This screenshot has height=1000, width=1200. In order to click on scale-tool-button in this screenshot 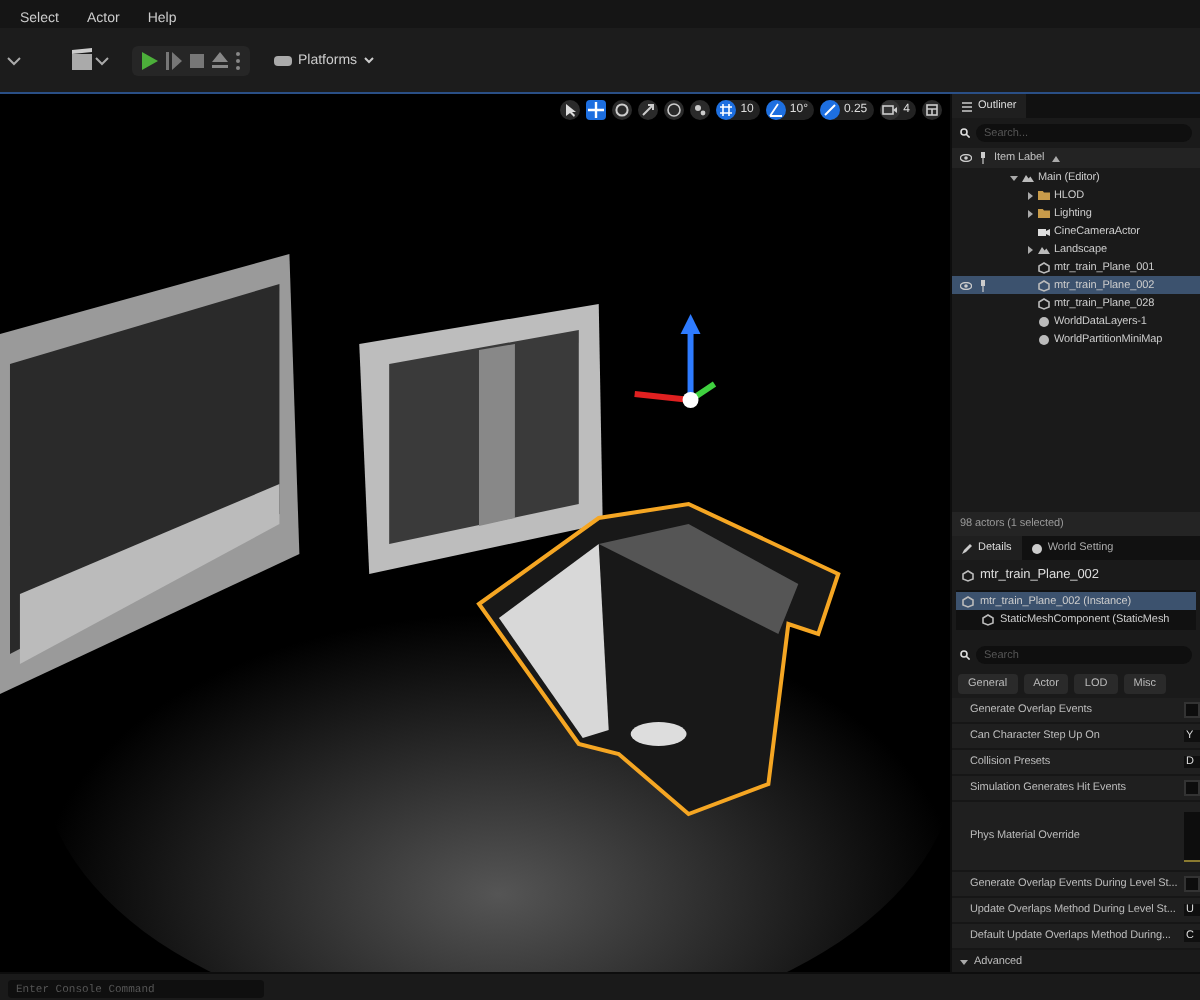, I will do `click(648, 110)`.